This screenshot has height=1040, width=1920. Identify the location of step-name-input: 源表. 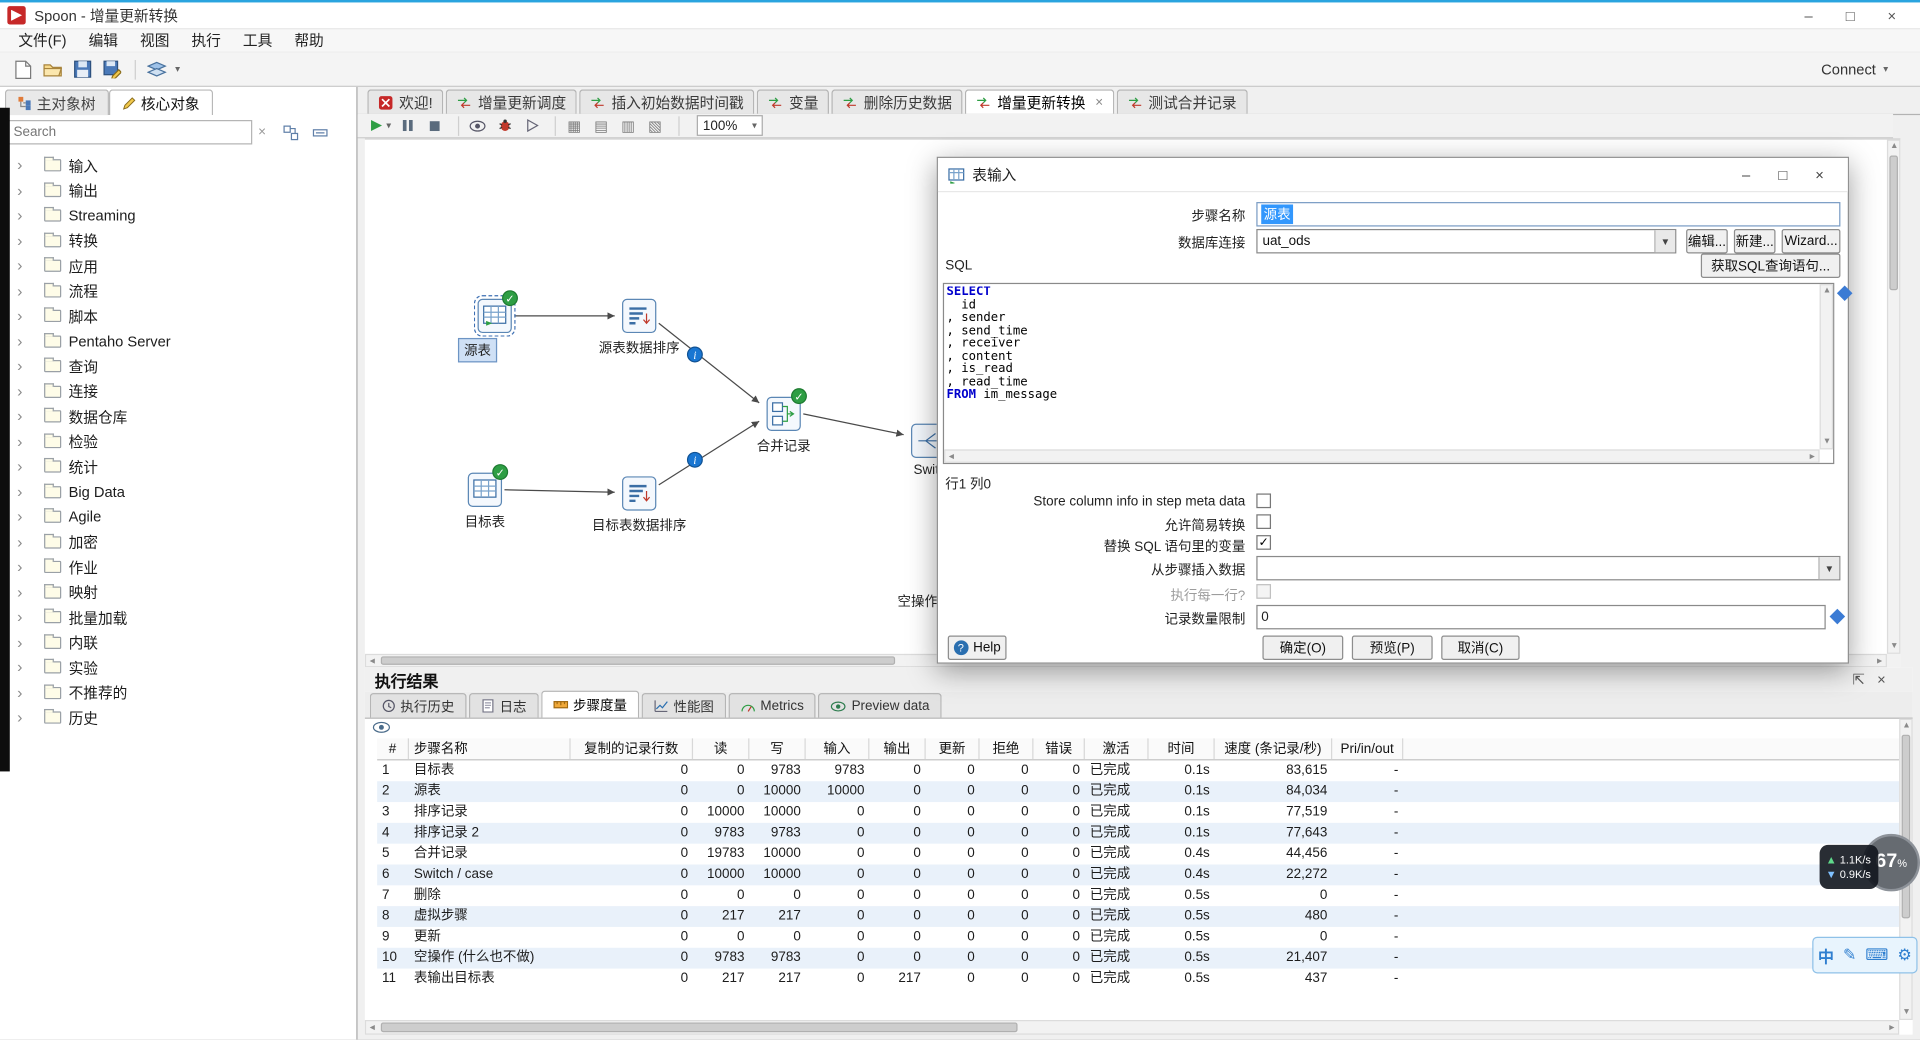
(1548, 214).